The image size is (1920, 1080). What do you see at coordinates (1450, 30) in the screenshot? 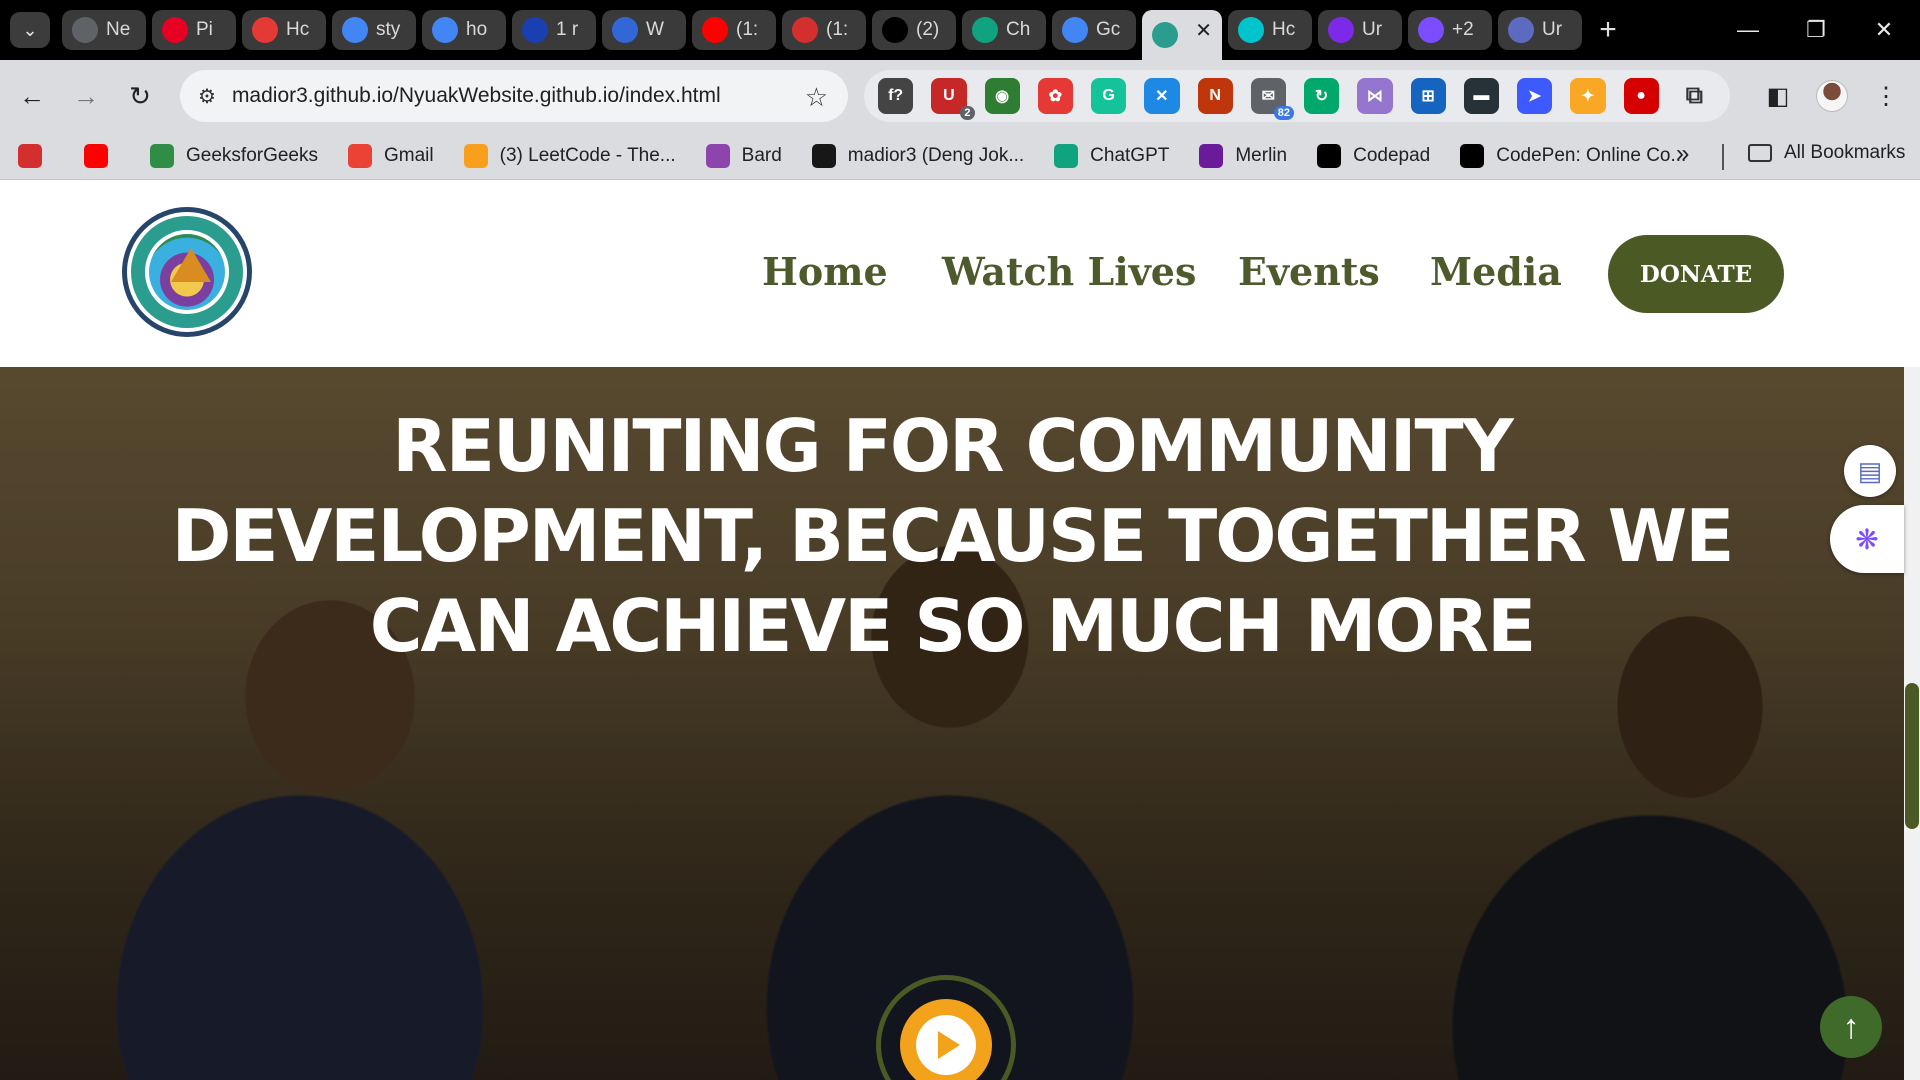
I see `browser-tab: +2` at bounding box center [1450, 30].